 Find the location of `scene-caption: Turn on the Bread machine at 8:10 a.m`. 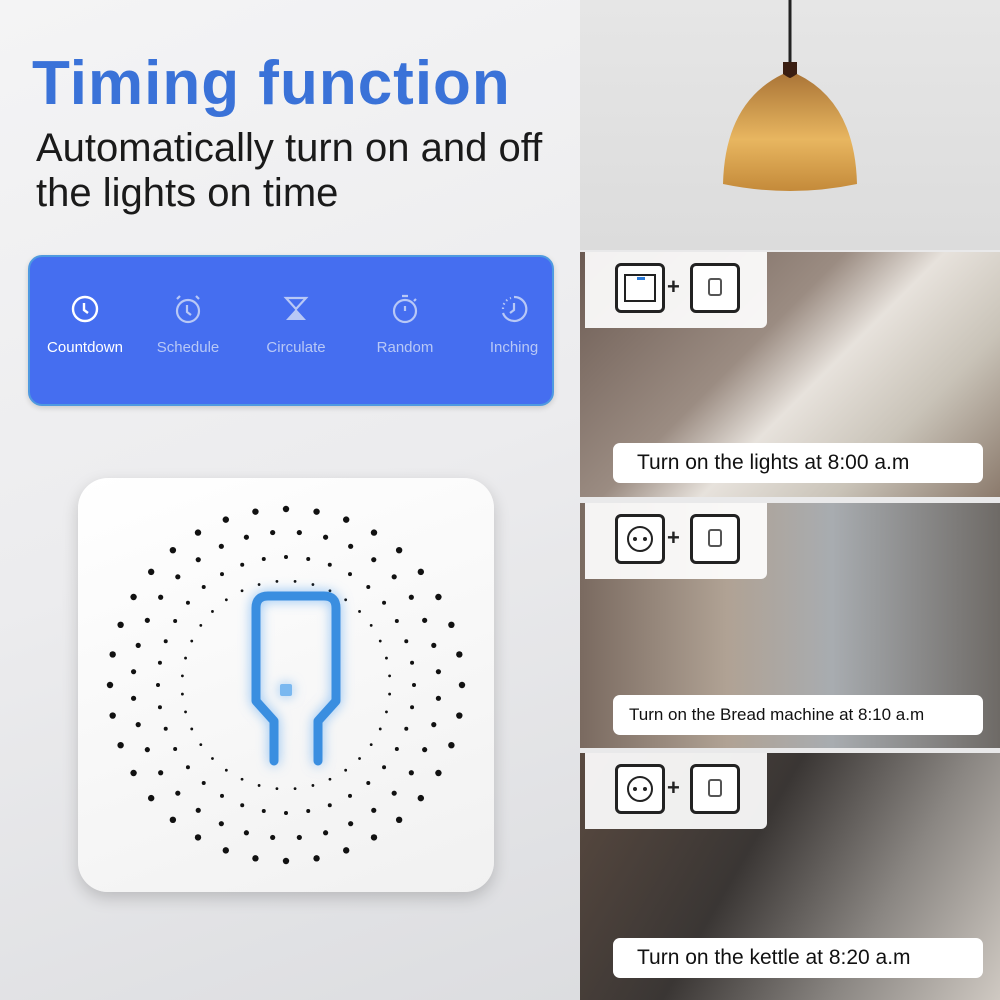

scene-caption: Turn on the Bread machine at 8:10 a.m is located at coordinates (798, 715).